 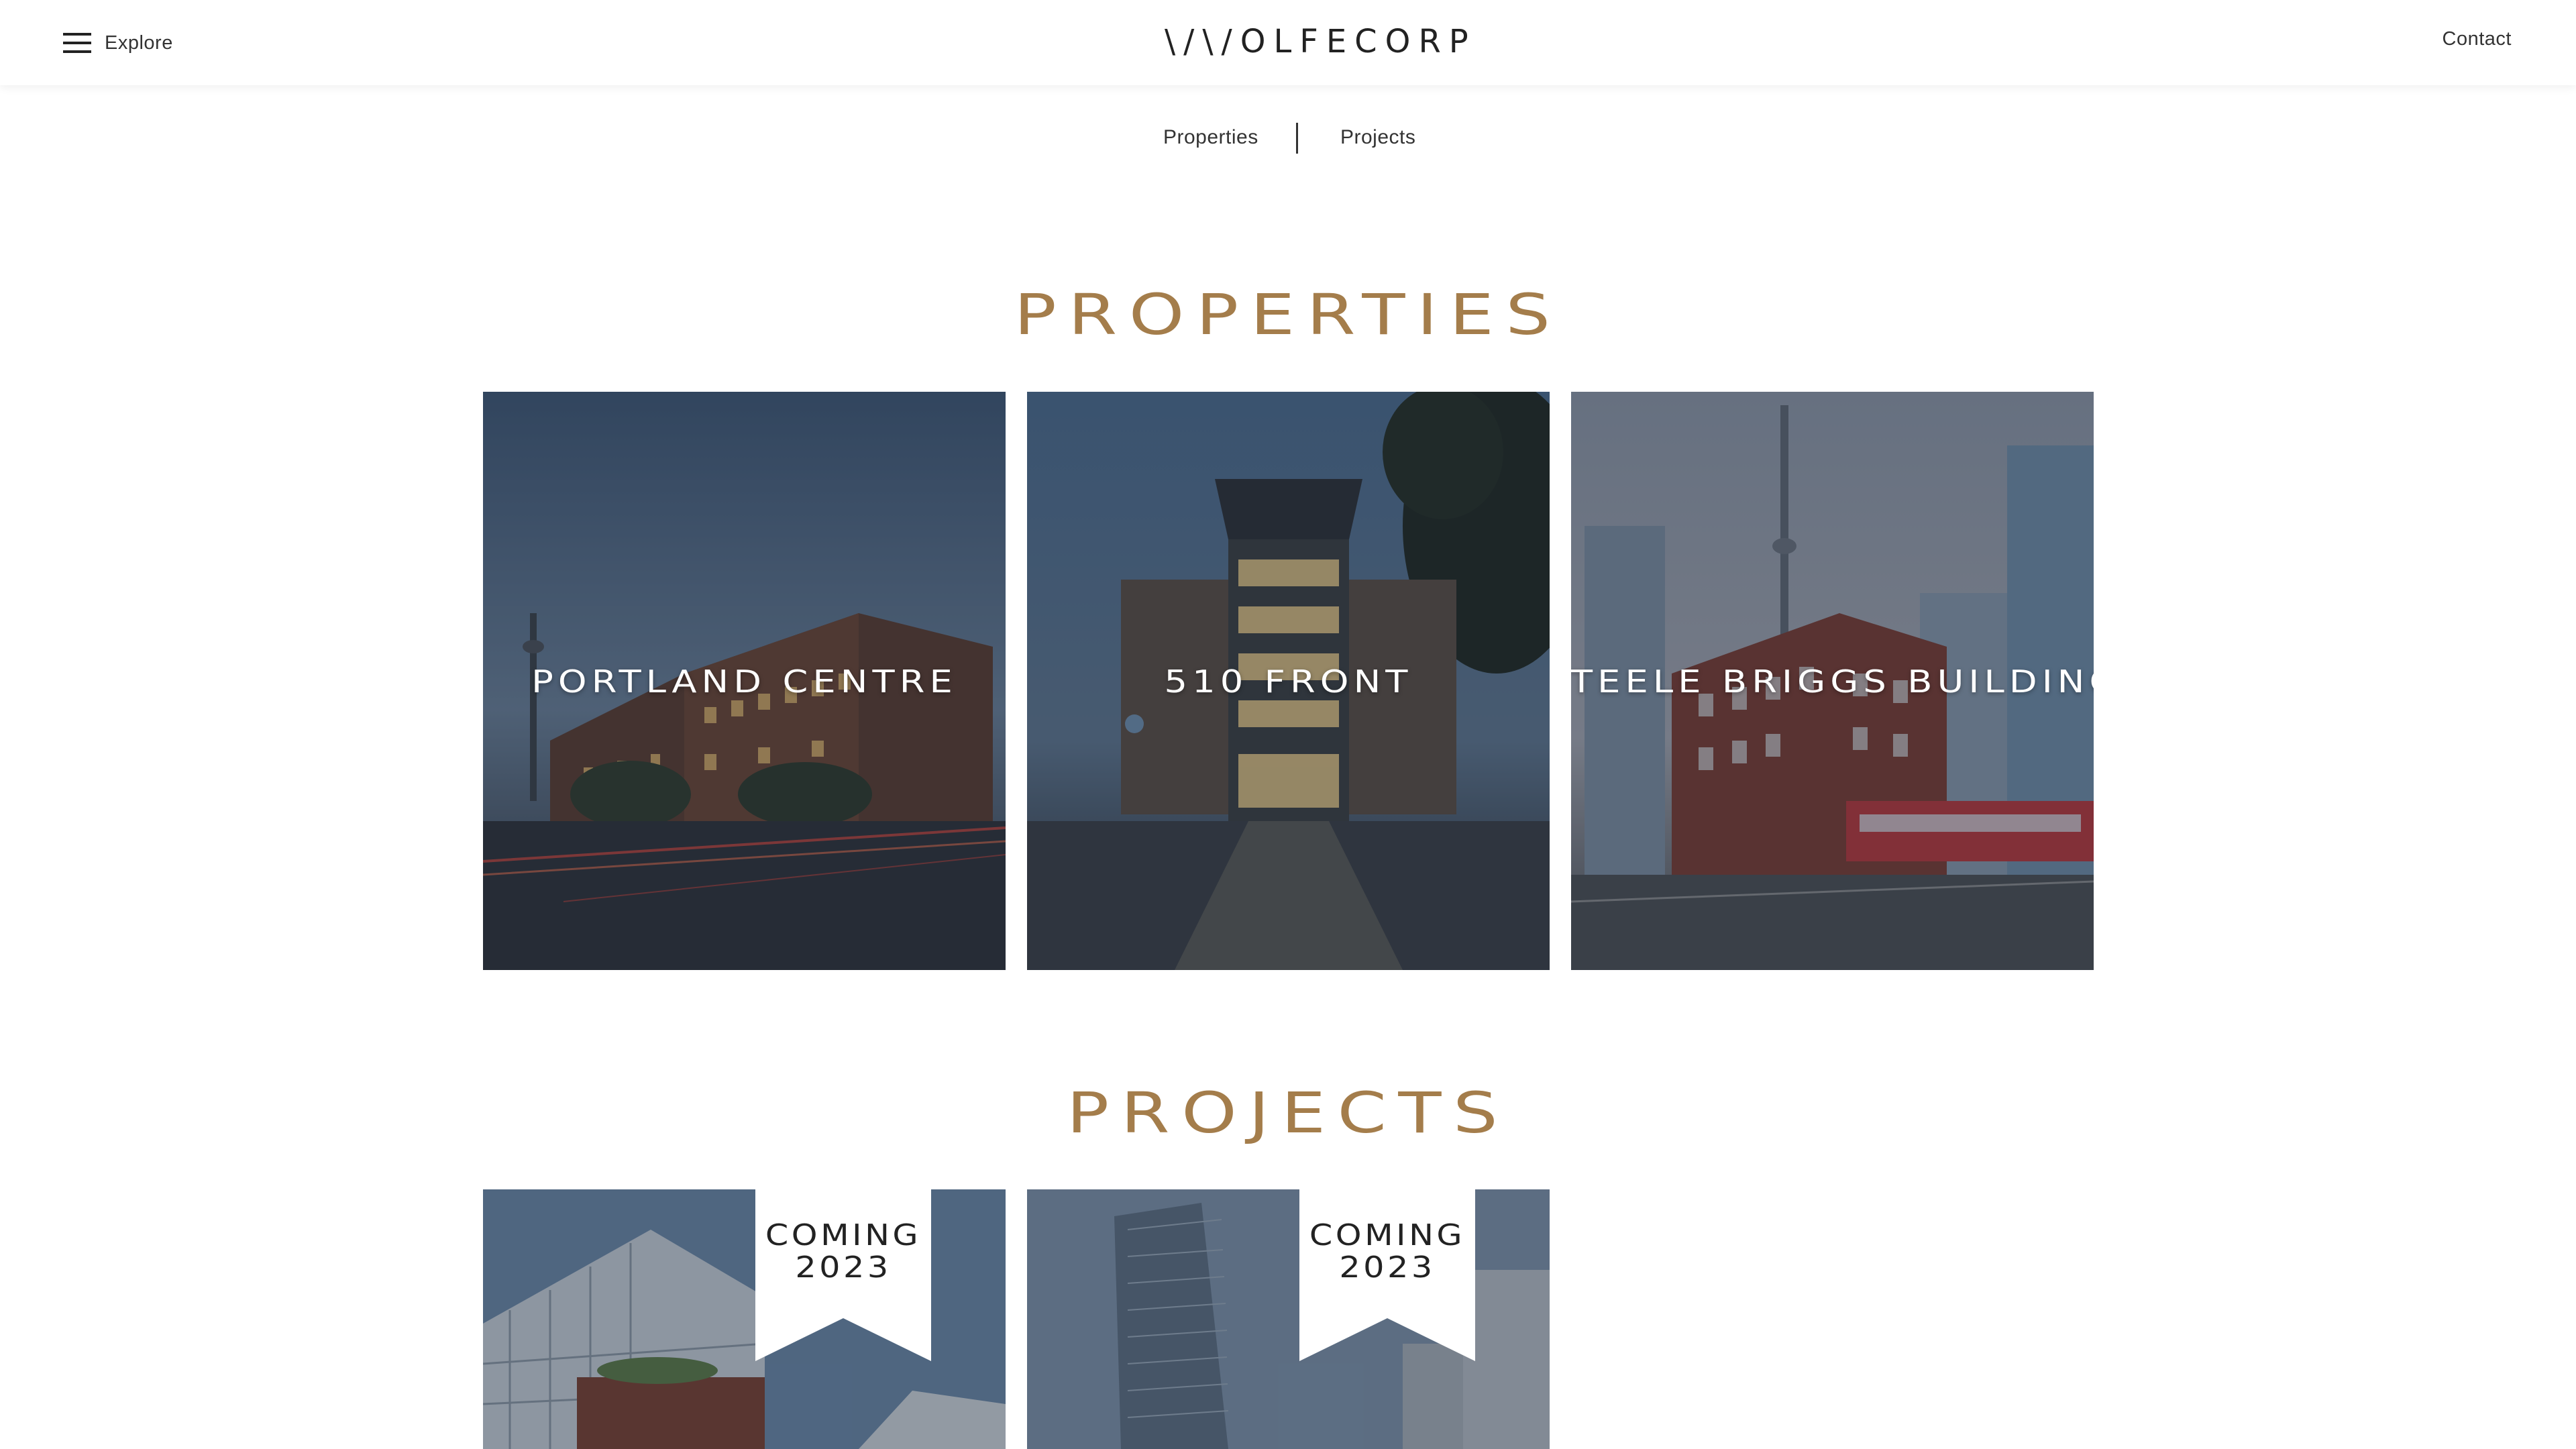 What do you see at coordinates (1297, 138) in the screenshot?
I see `subnav-divider` at bounding box center [1297, 138].